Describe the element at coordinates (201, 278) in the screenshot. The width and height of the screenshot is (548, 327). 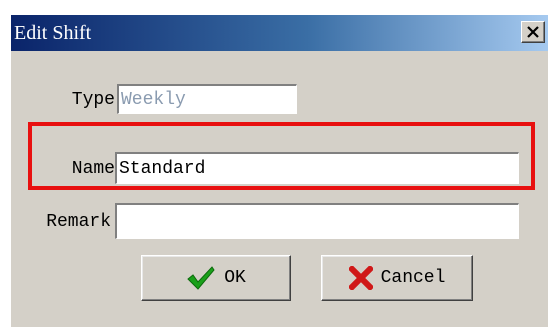
I see `checkmark-icon` at that location.